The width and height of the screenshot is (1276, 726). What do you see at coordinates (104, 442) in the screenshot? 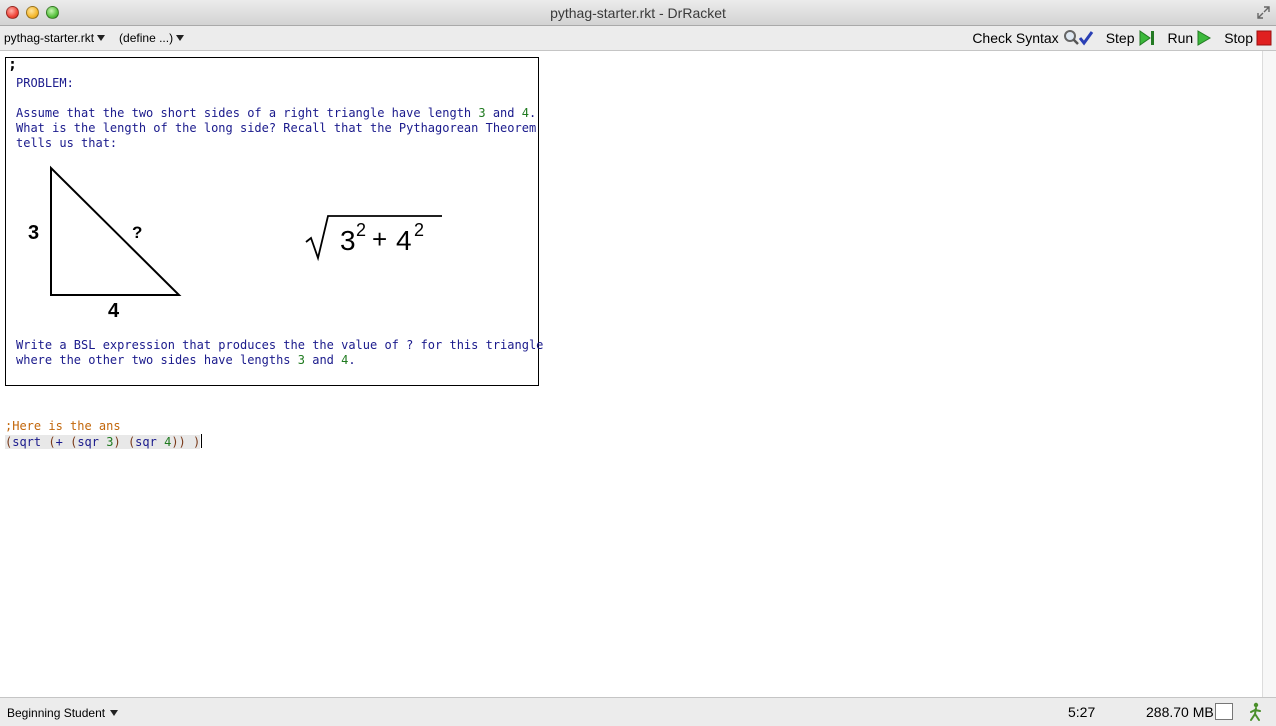
I see `answer-expression: (sqrt (+ (sqr 3) (sqr 4)) )` at bounding box center [104, 442].